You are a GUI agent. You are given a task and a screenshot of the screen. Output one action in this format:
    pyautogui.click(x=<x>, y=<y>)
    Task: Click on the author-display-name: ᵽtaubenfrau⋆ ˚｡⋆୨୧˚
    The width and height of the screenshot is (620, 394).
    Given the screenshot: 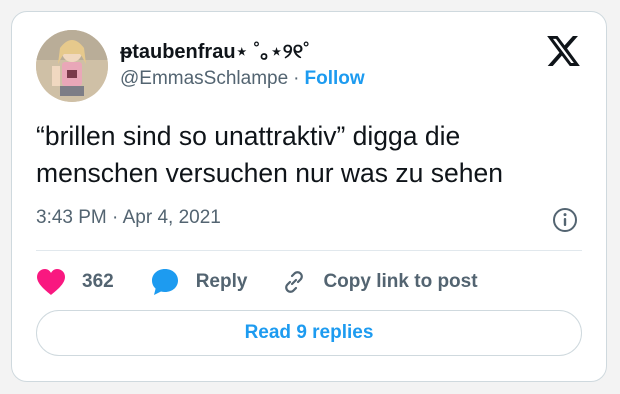 What is the action you would take?
    pyautogui.click(x=215, y=49)
    